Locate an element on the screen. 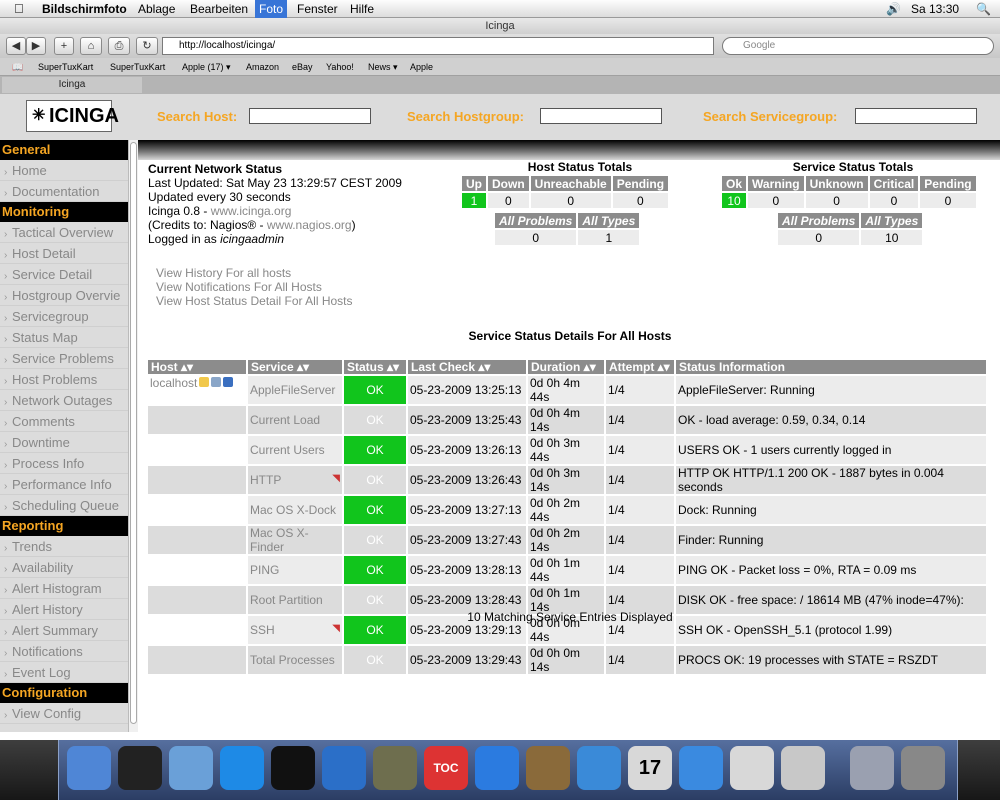 This screenshot has height=800, width=1000. service-name: Mac OS X-Finder is located at coordinates (295, 540).